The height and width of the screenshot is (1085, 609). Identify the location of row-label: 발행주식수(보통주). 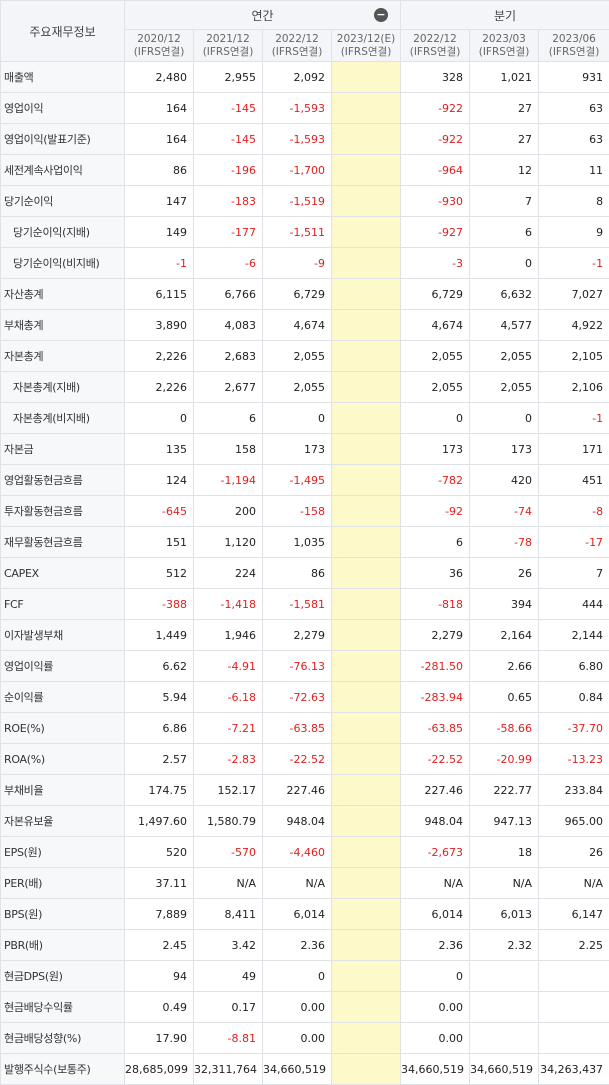
(63, 1069).